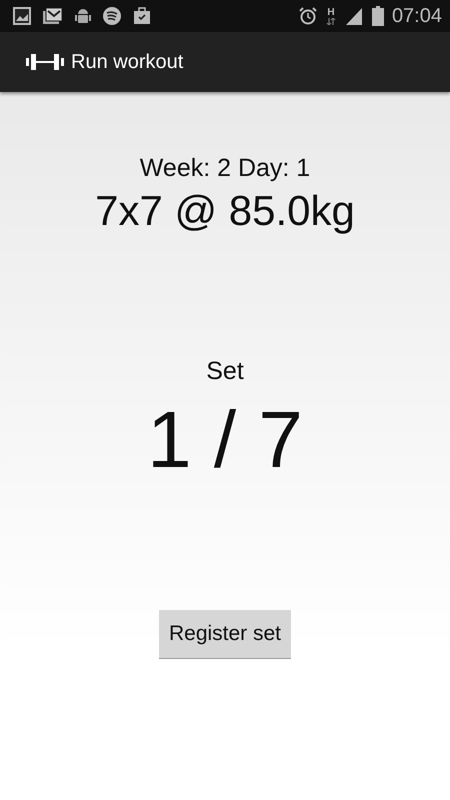 Image resolution: width=450 pixels, height=800 pixels. Describe the element at coordinates (225, 168) in the screenshot. I see `week-day-text: Week: 2 Day: 1` at that location.